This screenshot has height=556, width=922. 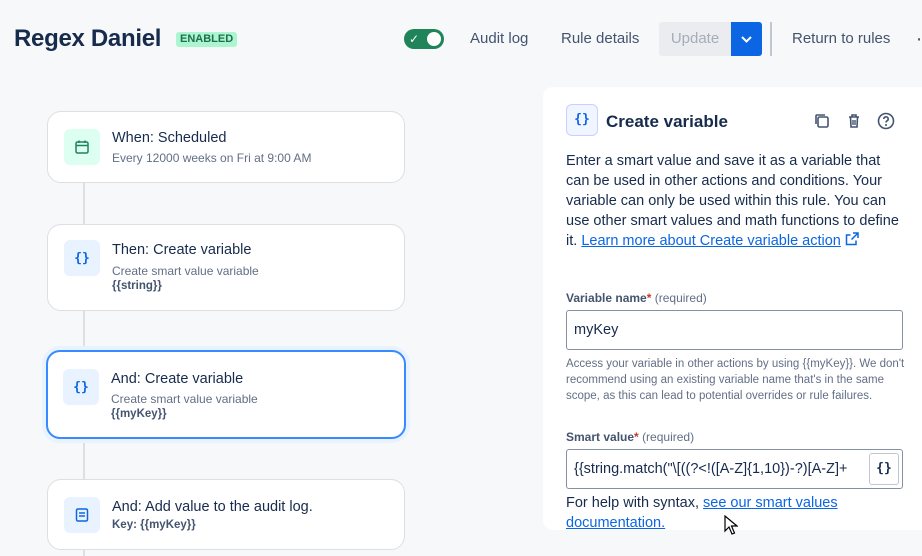 I want to click on help-icon, so click(x=887, y=122).